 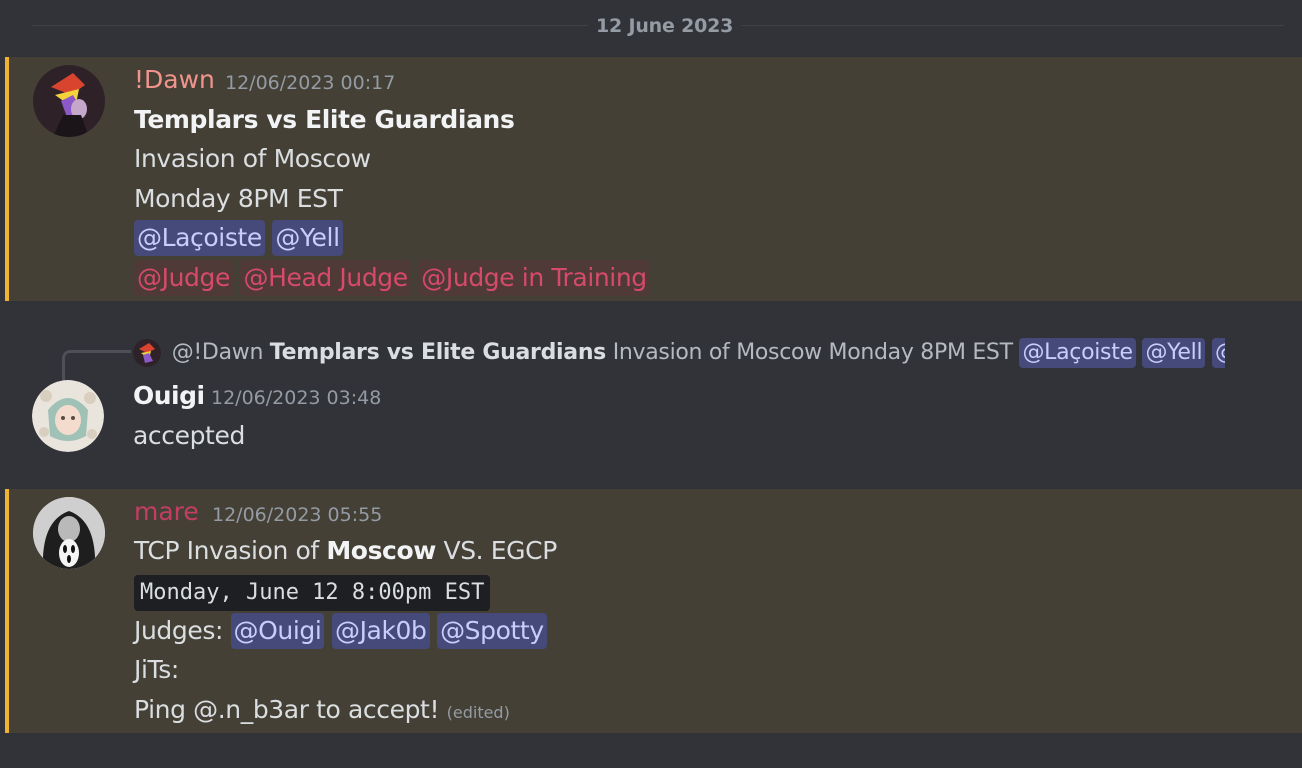 I want to click on reply-author: @!Dawn, so click(x=218, y=352).